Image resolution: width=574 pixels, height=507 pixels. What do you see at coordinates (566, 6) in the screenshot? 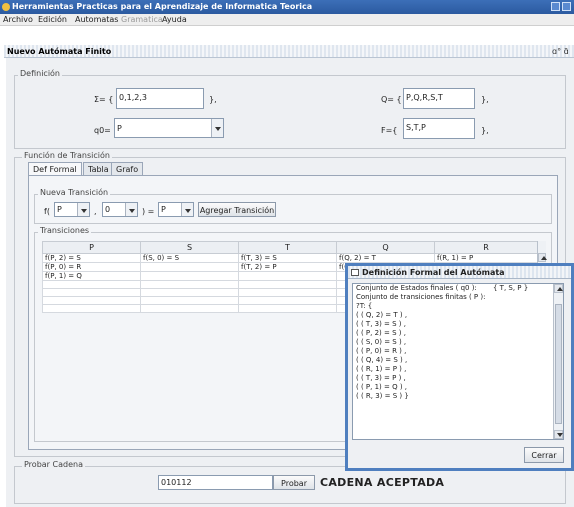
I see `maximize-icon` at bounding box center [566, 6].